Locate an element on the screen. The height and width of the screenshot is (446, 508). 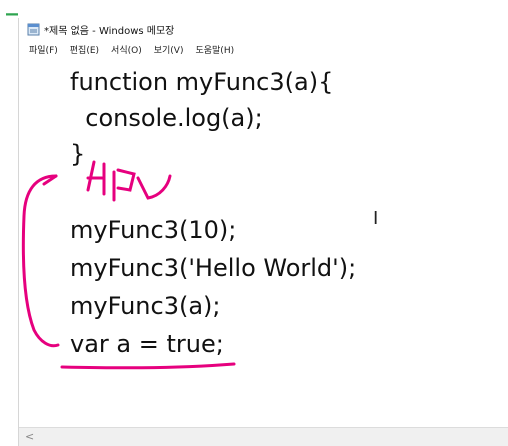
menu-view: 보기(V) is located at coordinates (169, 49).